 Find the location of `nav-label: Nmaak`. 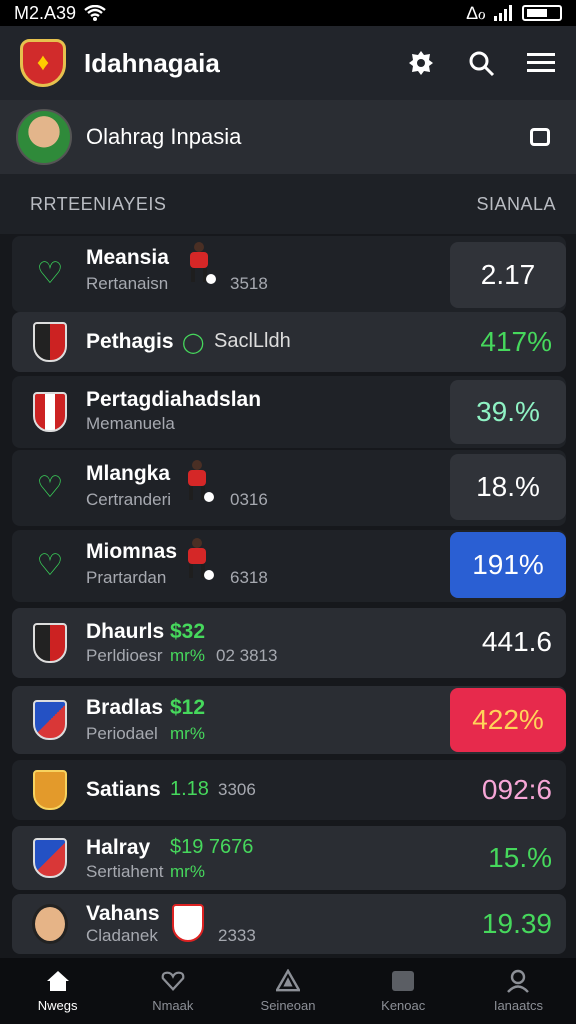

nav-label: Nmaak is located at coordinates (173, 1005).